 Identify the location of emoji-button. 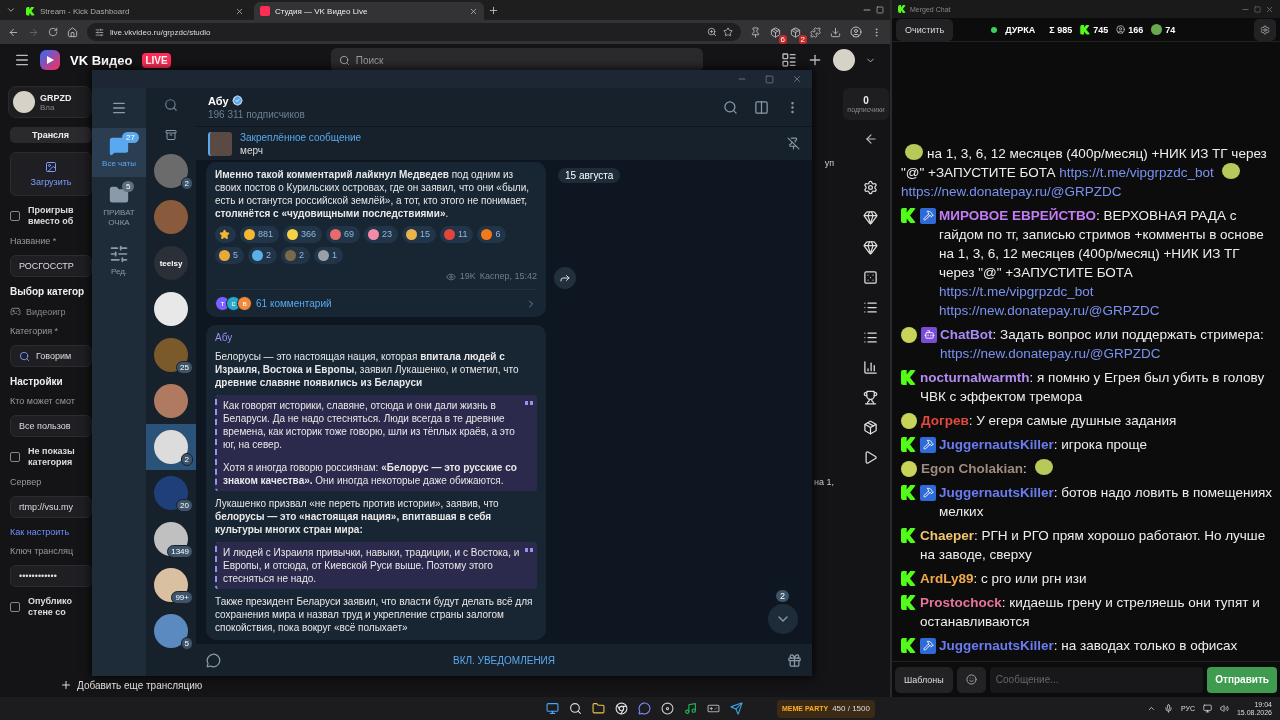
(971, 679).